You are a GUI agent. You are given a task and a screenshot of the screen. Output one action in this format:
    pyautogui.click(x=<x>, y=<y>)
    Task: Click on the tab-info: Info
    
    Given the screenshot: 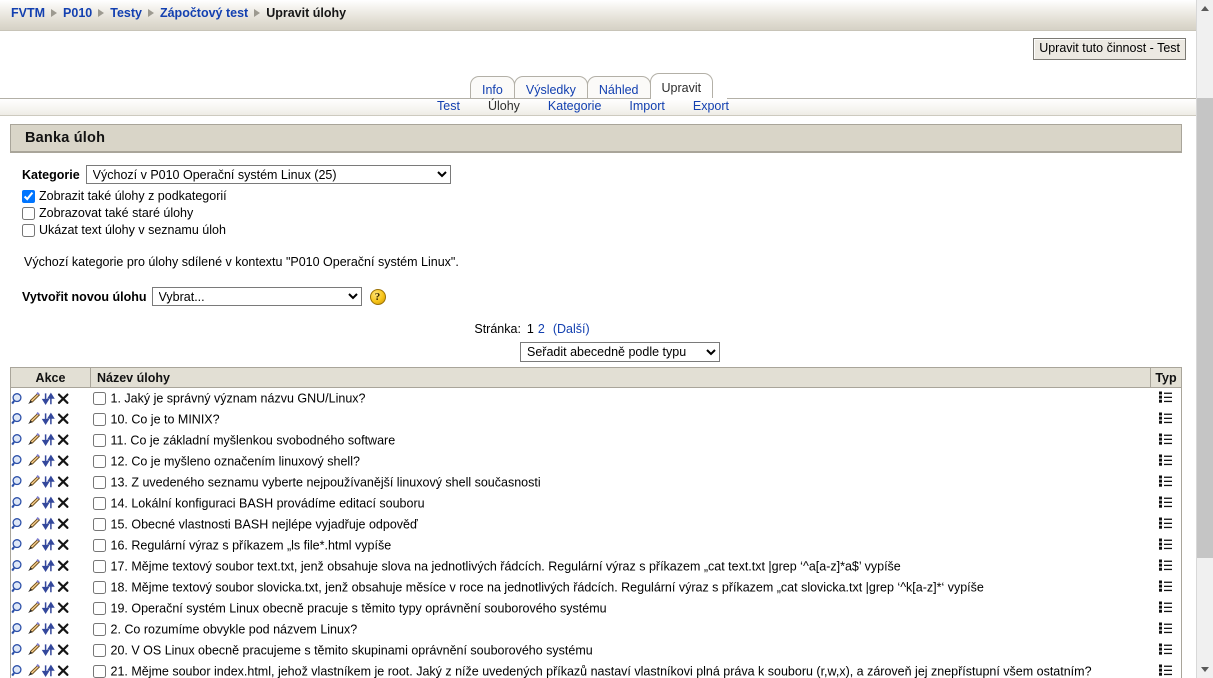 What is the action you would take?
    pyautogui.click(x=492, y=87)
    